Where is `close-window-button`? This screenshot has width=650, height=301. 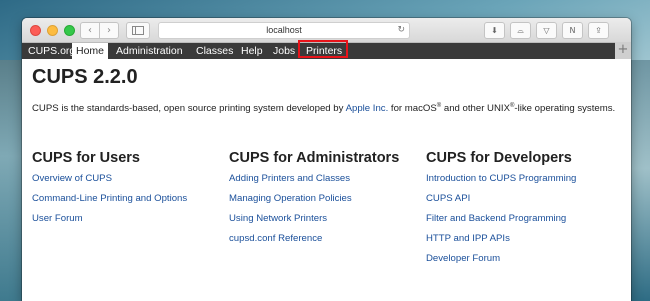 close-window-button is located at coordinates (35, 30).